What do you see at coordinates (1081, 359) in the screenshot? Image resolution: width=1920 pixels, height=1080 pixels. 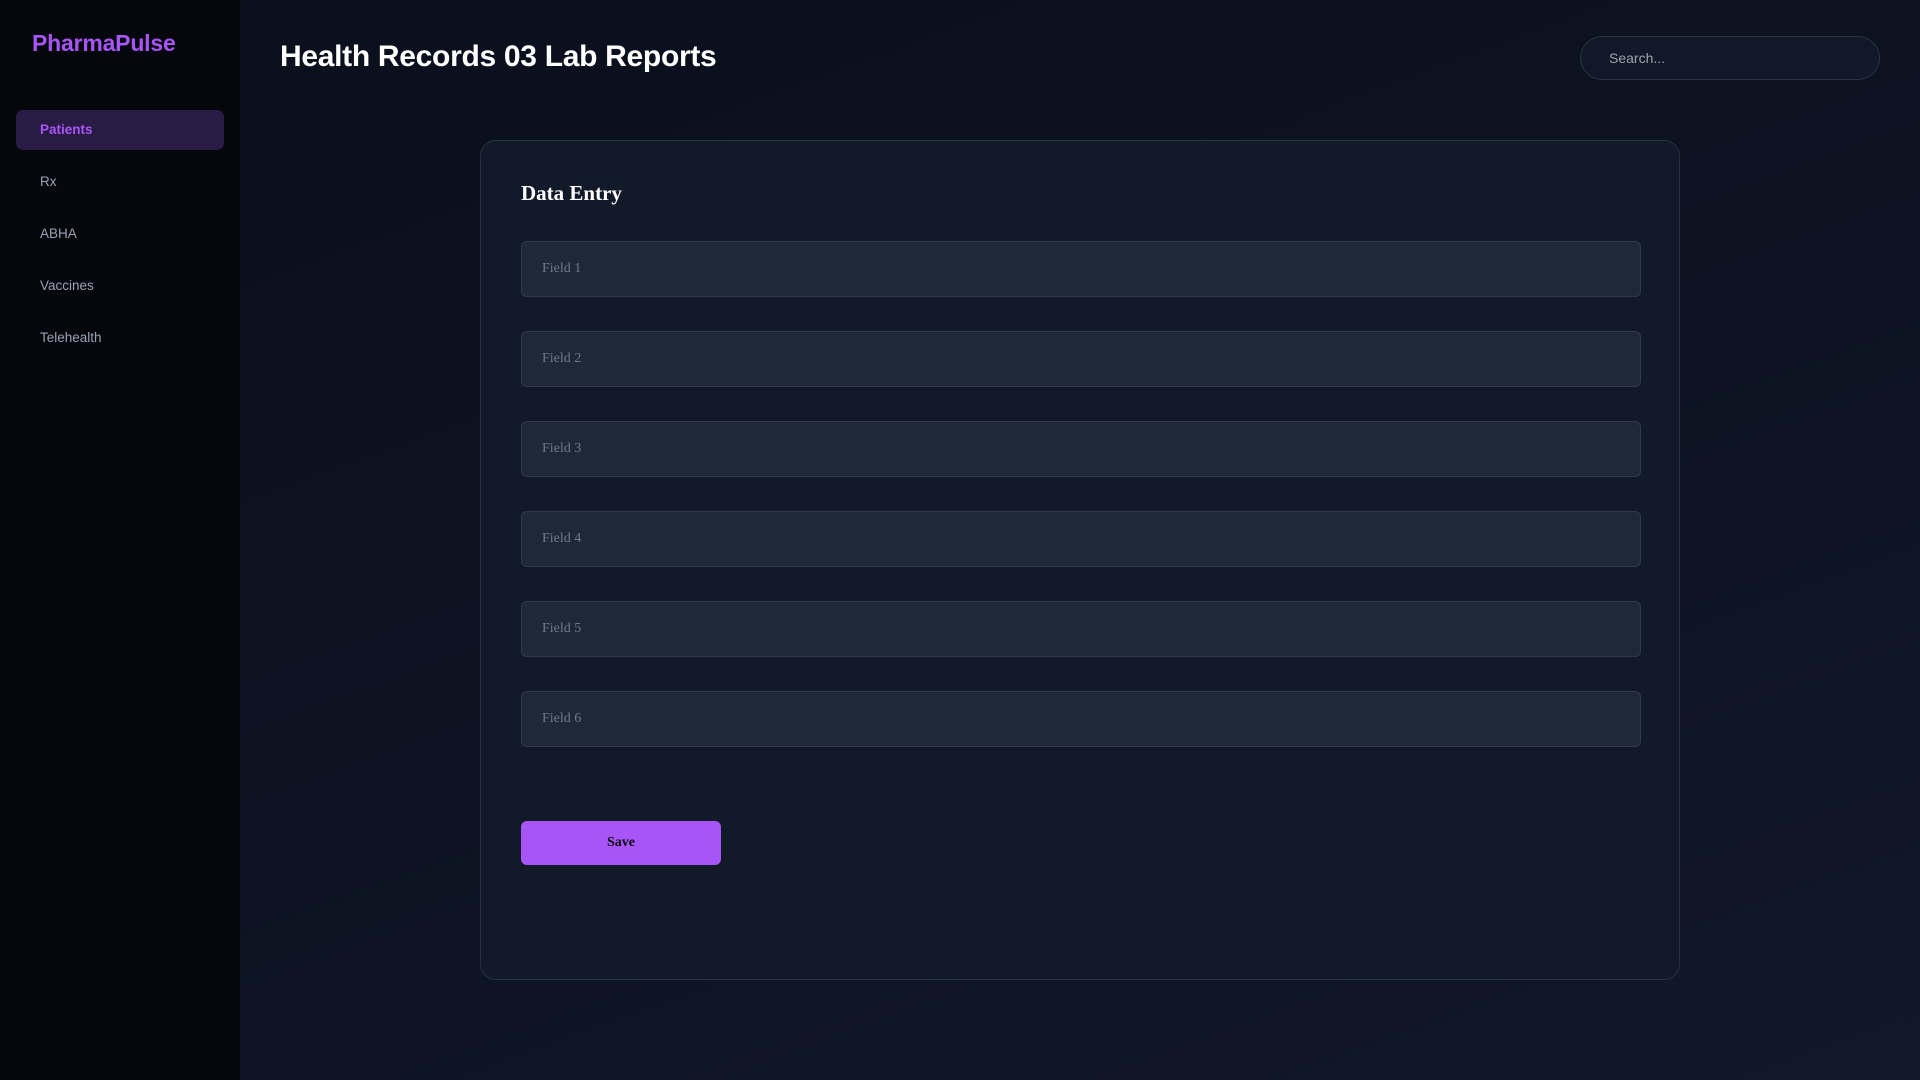 I see `field-2-input` at bounding box center [1081, 359].